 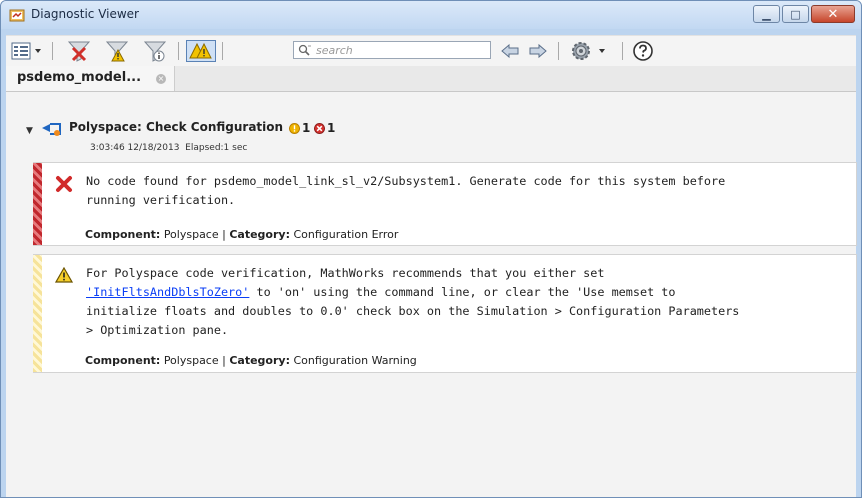 What do you see at coordinates (319, 128) in the screenshot?
I see `error-count-icon` at bounding box center [319, 128].